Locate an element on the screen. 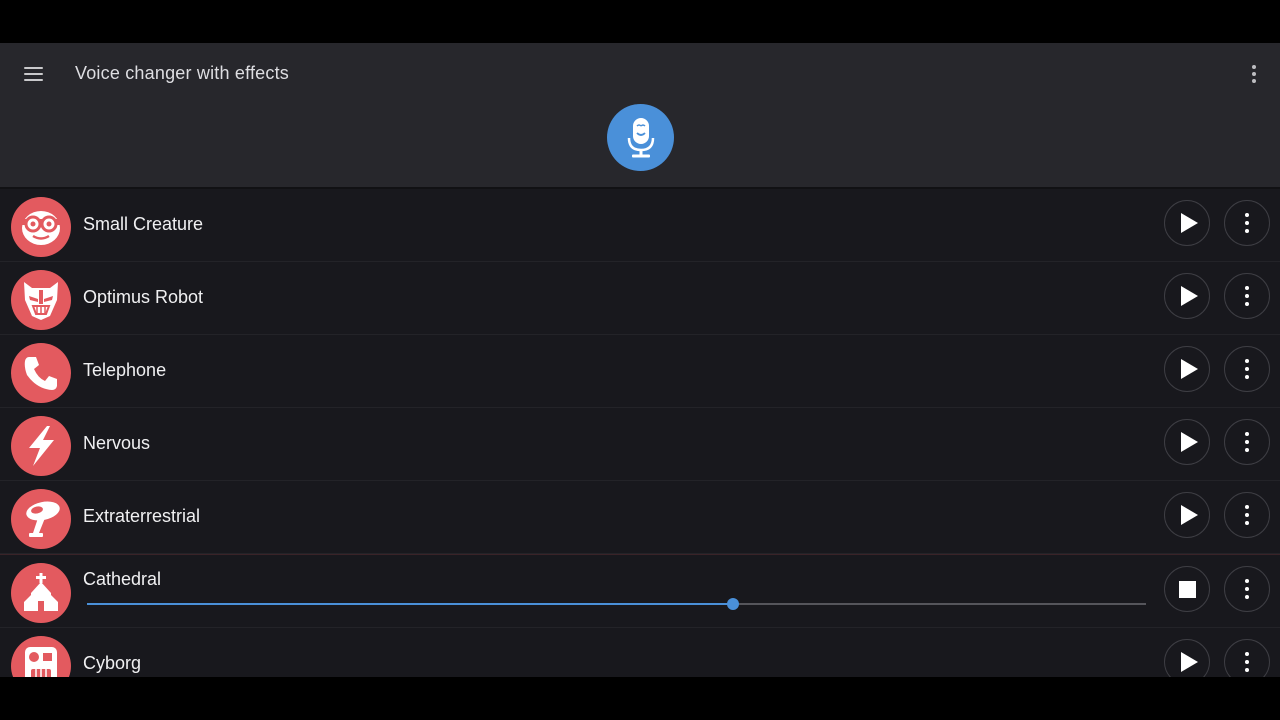 The width and height of the screenshot is (1280, 720). effect-label: Telephone is located at coordinates (125, 370).